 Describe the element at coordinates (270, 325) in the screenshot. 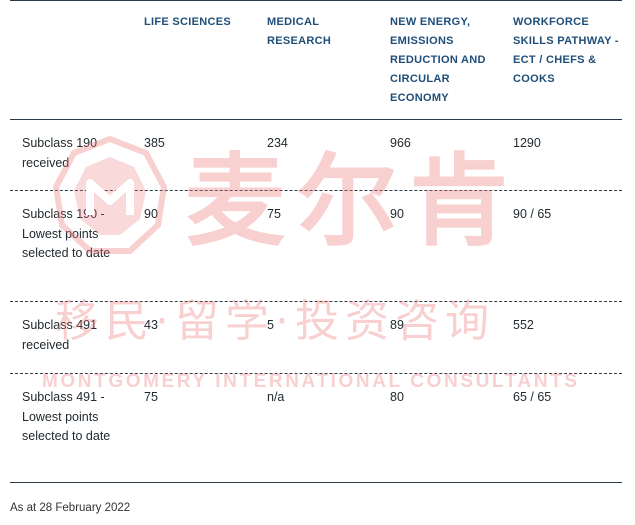

I see `cell-value: 5` at that location.